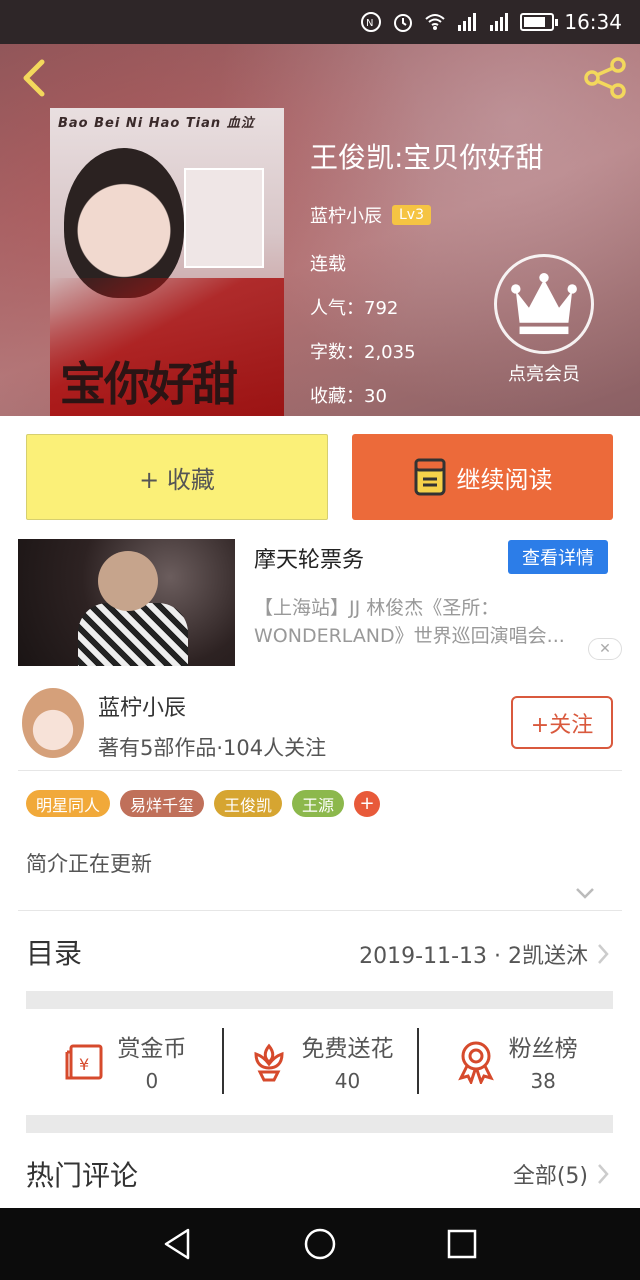 The width and height of the screenshot is (640, 1280). I want to click on svg-text: N, so click(369, 23).